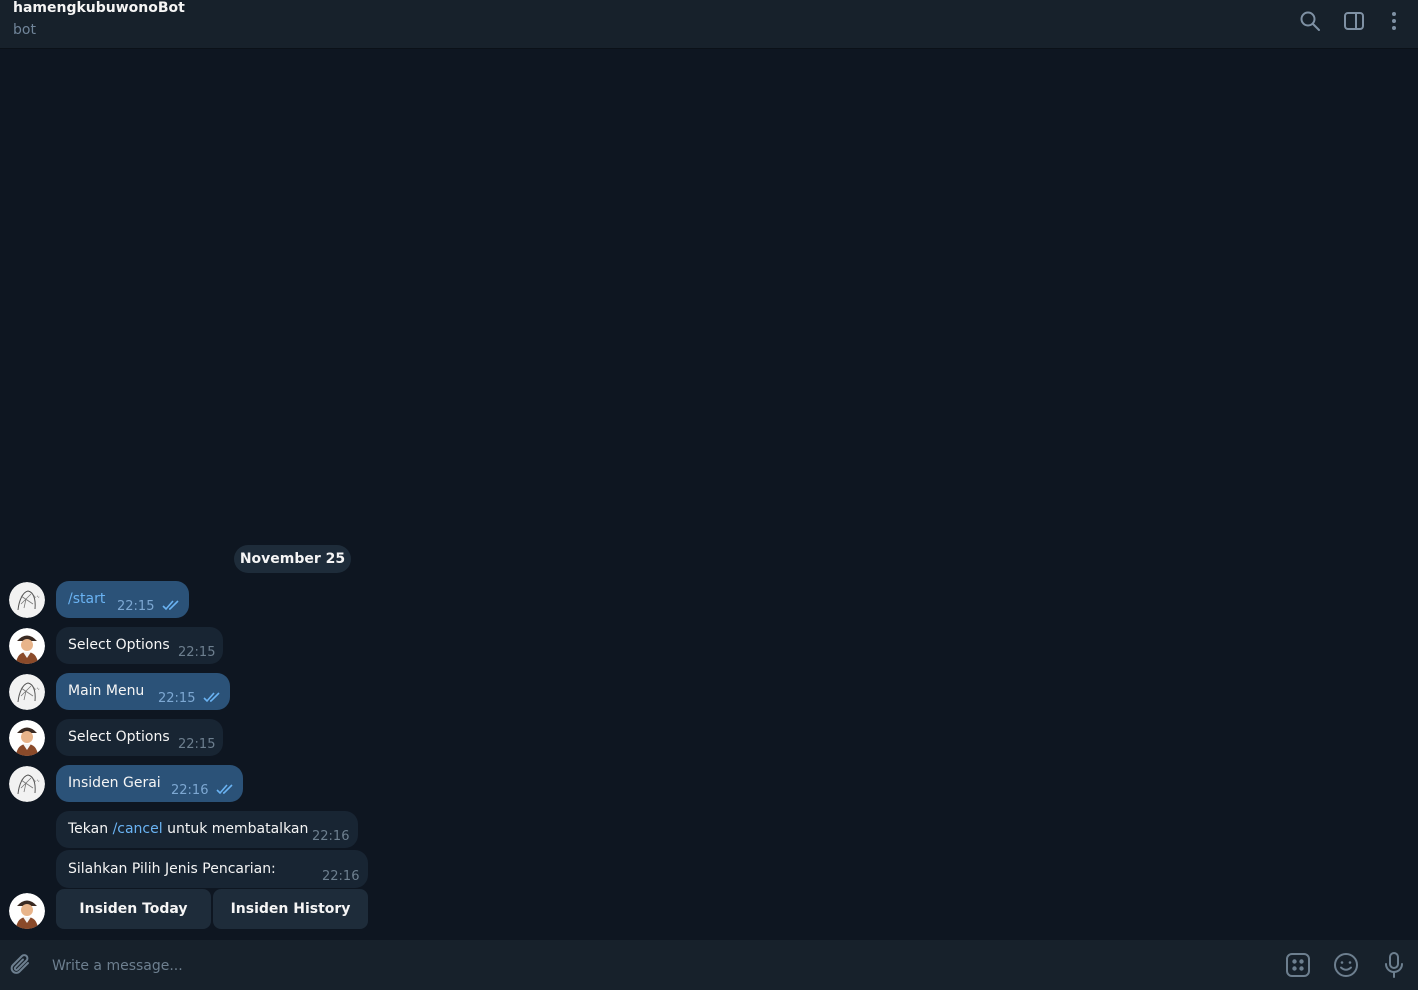 The width and height of the screenshot is (1418, 990). I want to click on message-text: Silahkan Pilih Jenis Pencarian:, so click(172, 869).